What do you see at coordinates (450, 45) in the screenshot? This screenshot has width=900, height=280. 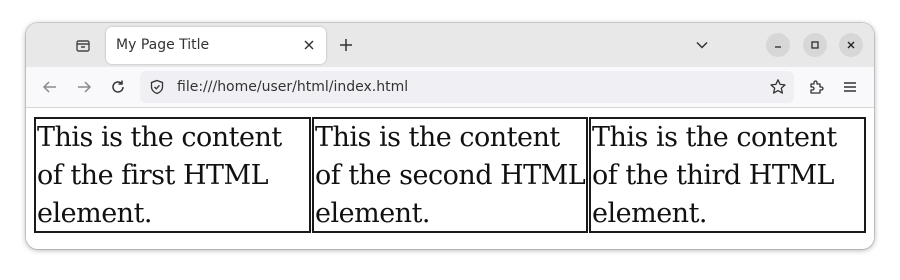 I see `tab-bar: My Page Title` at bounding box center [450, 45].